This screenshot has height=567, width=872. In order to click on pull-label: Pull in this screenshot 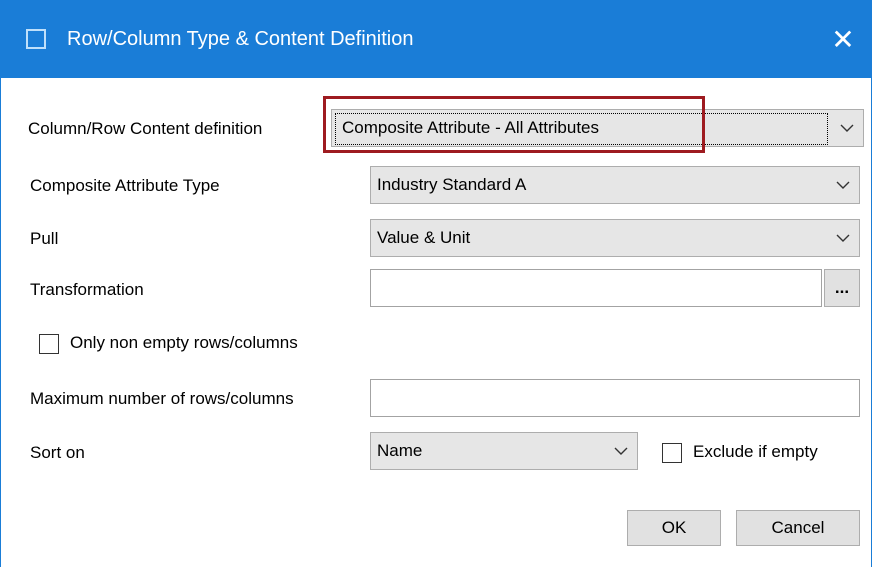, I will do `click(44, 238)`.